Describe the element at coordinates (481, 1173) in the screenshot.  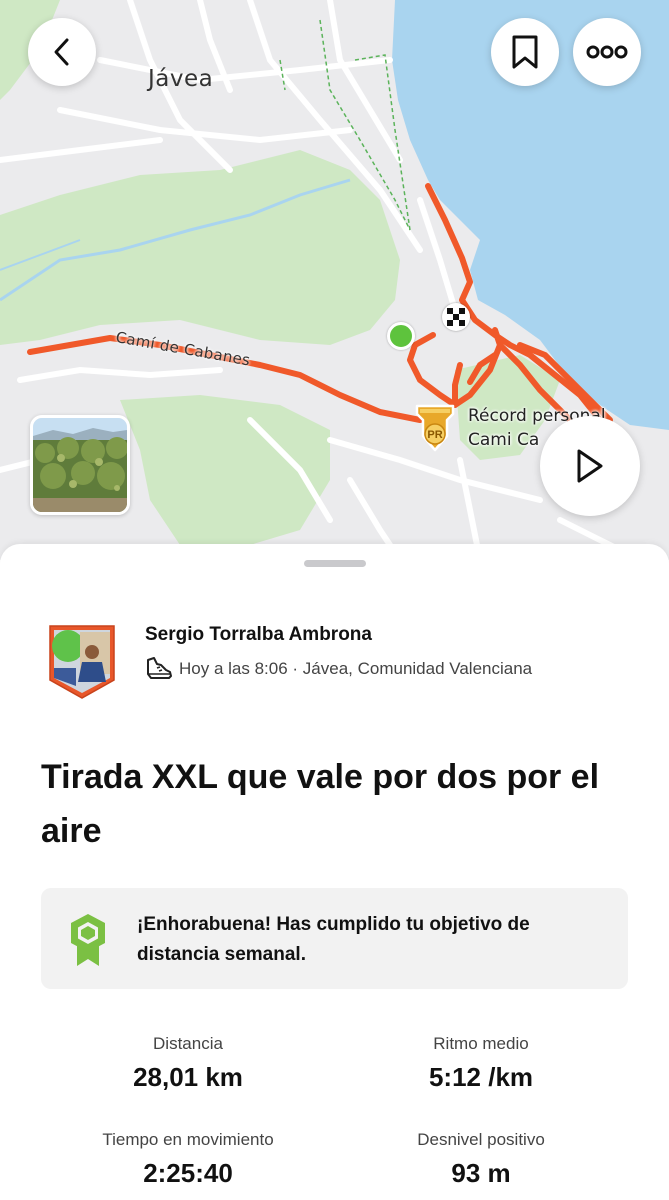
I see `stat-elevation-value: 93 m` at that location.